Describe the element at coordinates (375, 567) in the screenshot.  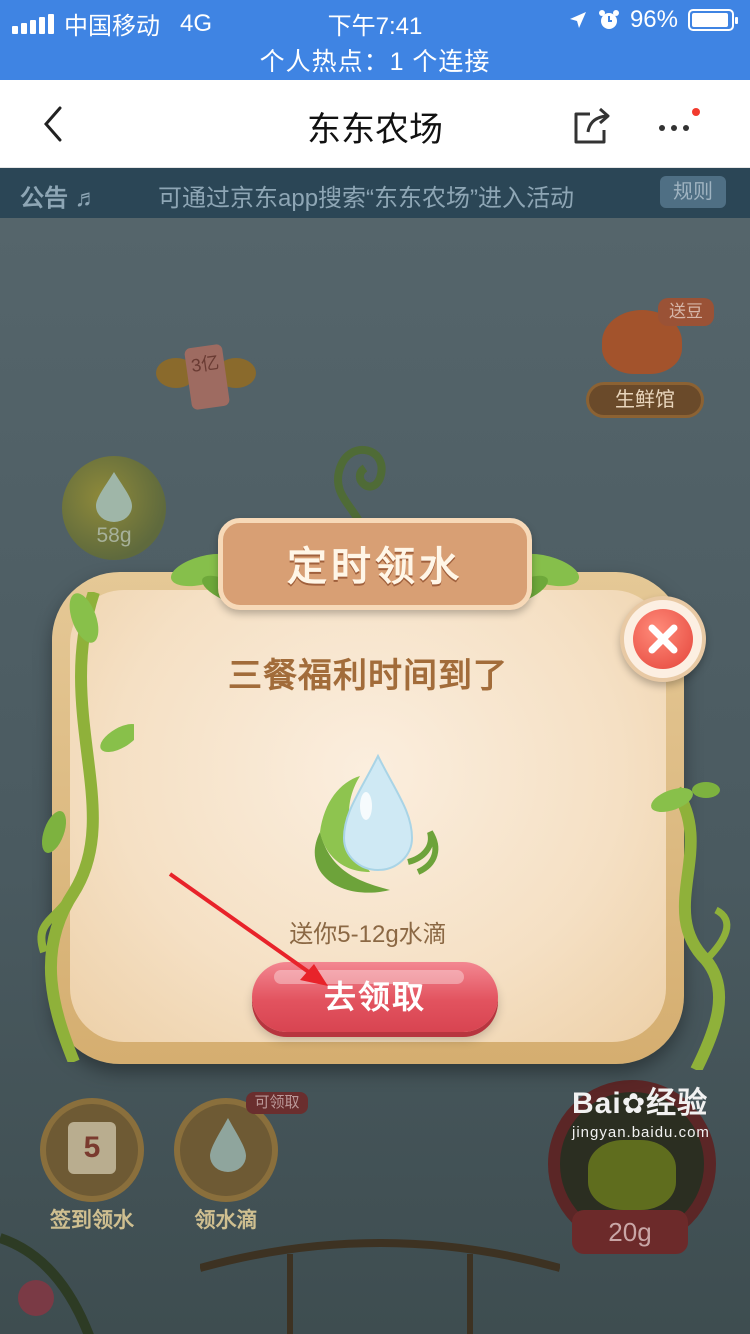
I see `dialog-title: 定时领水` at that location.